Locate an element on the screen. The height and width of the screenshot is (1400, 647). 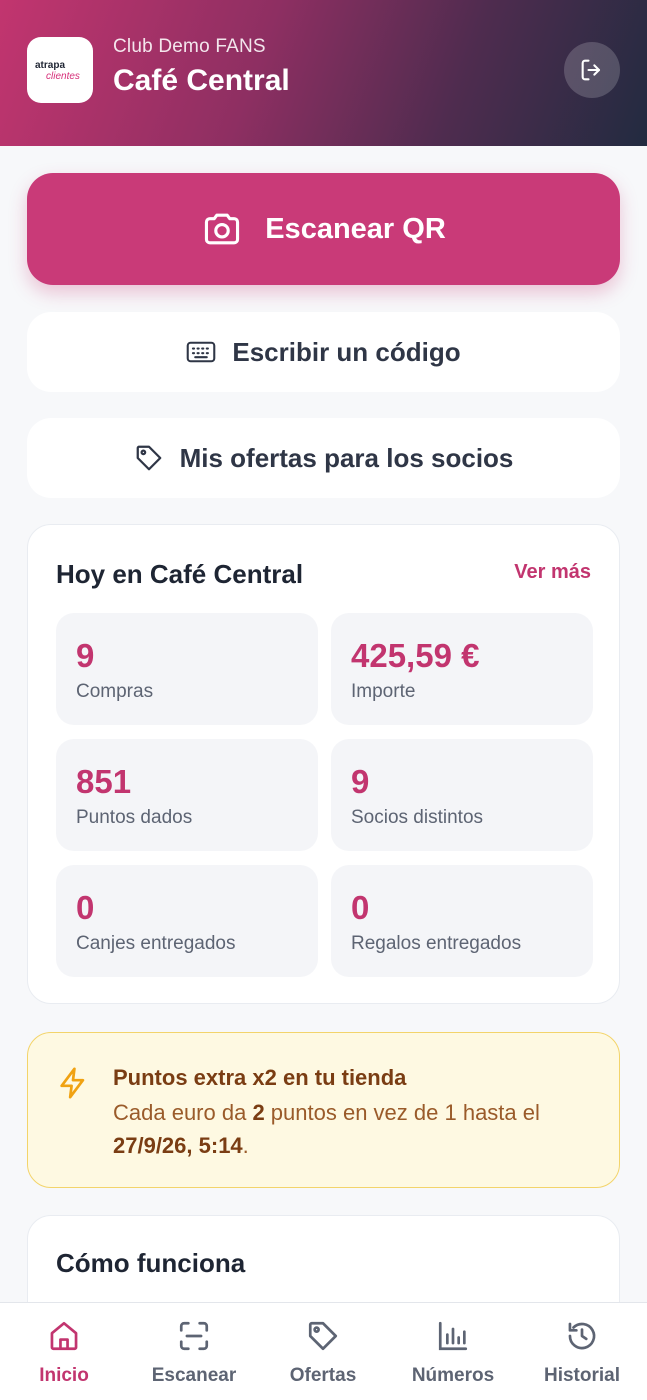
my-offers-button: Mis ofertas para los socios is located at coordinates (323, 458).